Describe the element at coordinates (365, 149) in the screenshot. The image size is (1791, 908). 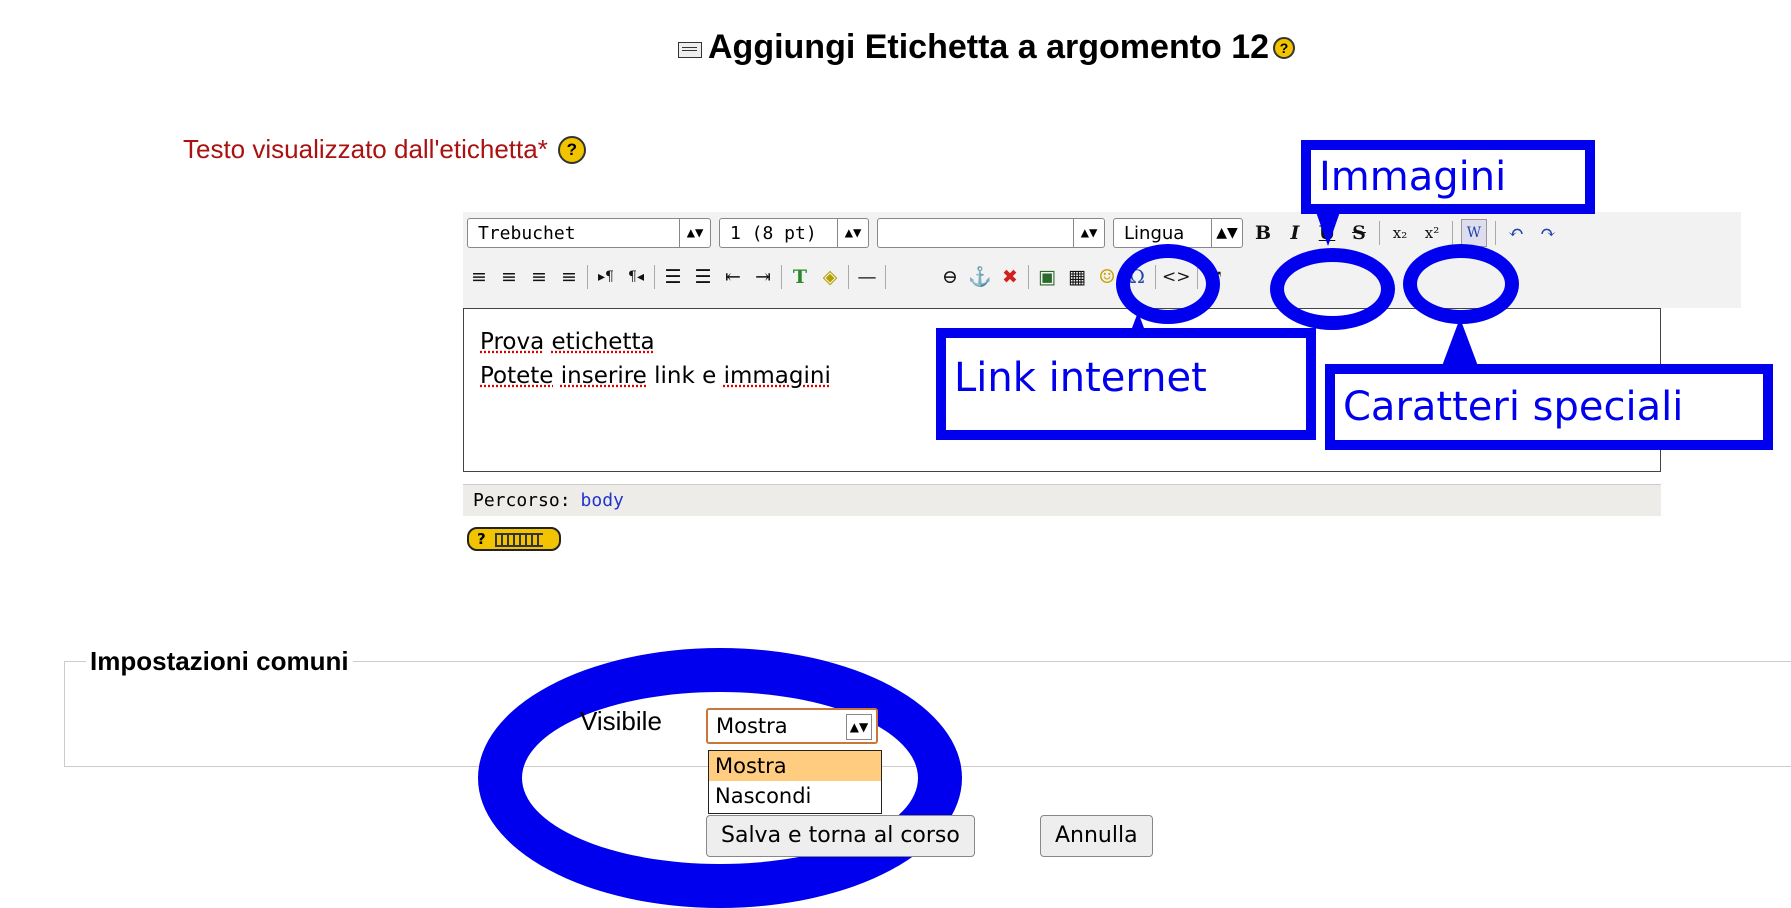
I see `field-label-text: Testo visualizzato dall'etichetta*` at that location.